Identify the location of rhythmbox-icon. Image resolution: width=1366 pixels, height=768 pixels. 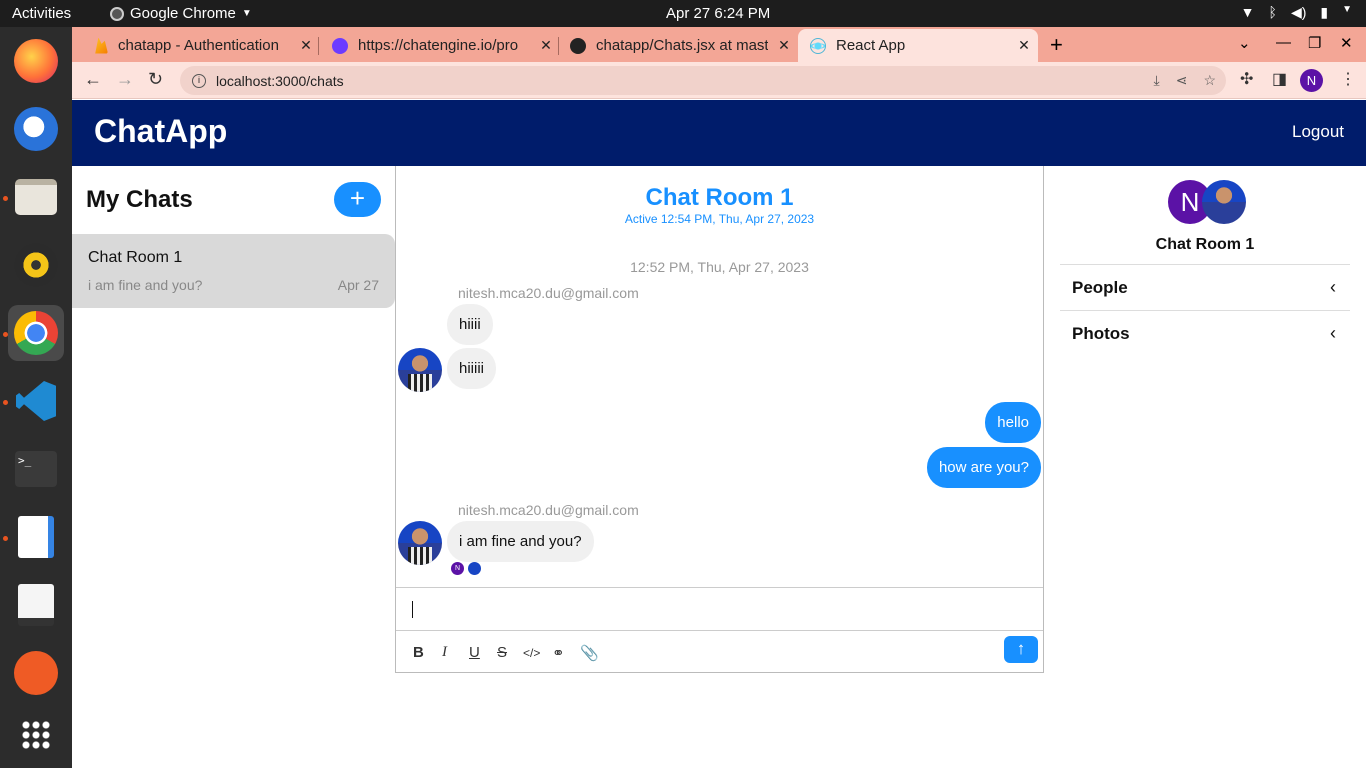
(36, 265).